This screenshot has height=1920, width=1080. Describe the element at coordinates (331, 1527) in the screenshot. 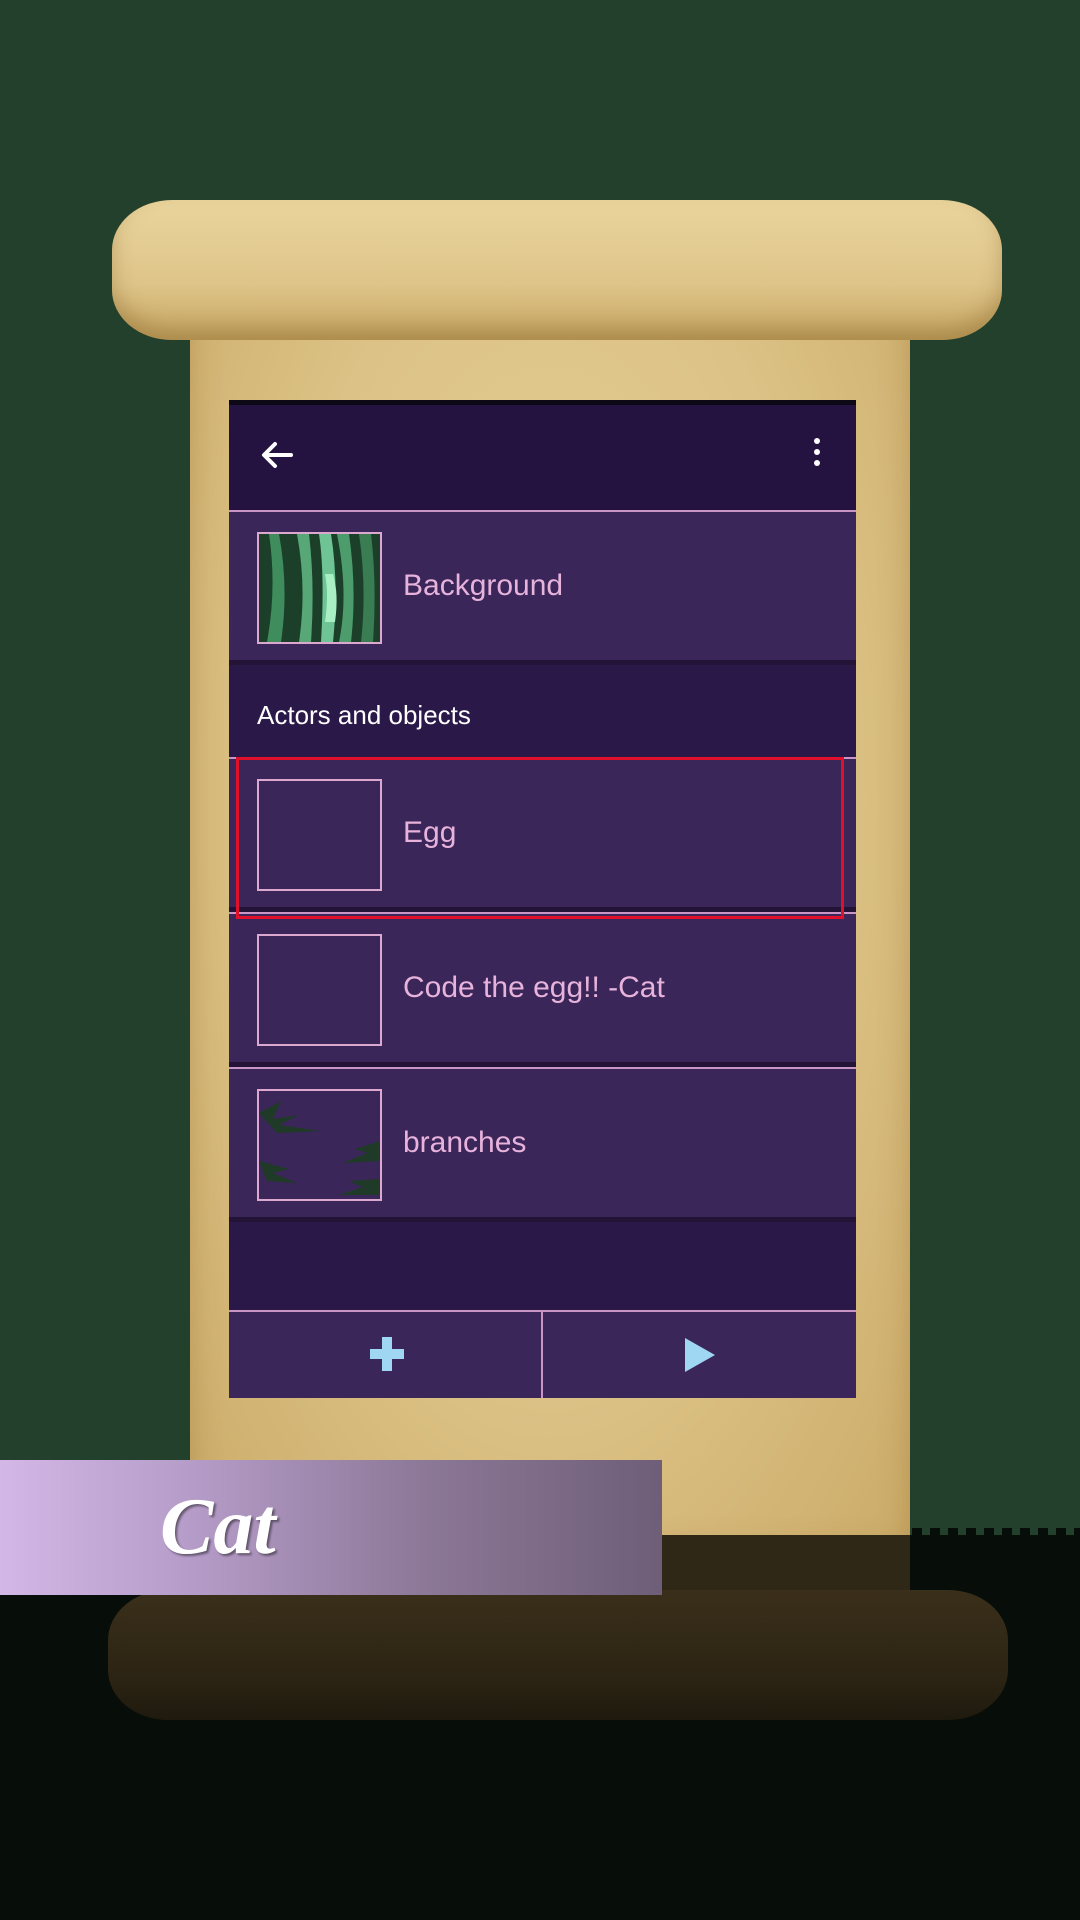

I see `title-banner: Cat` at that location.